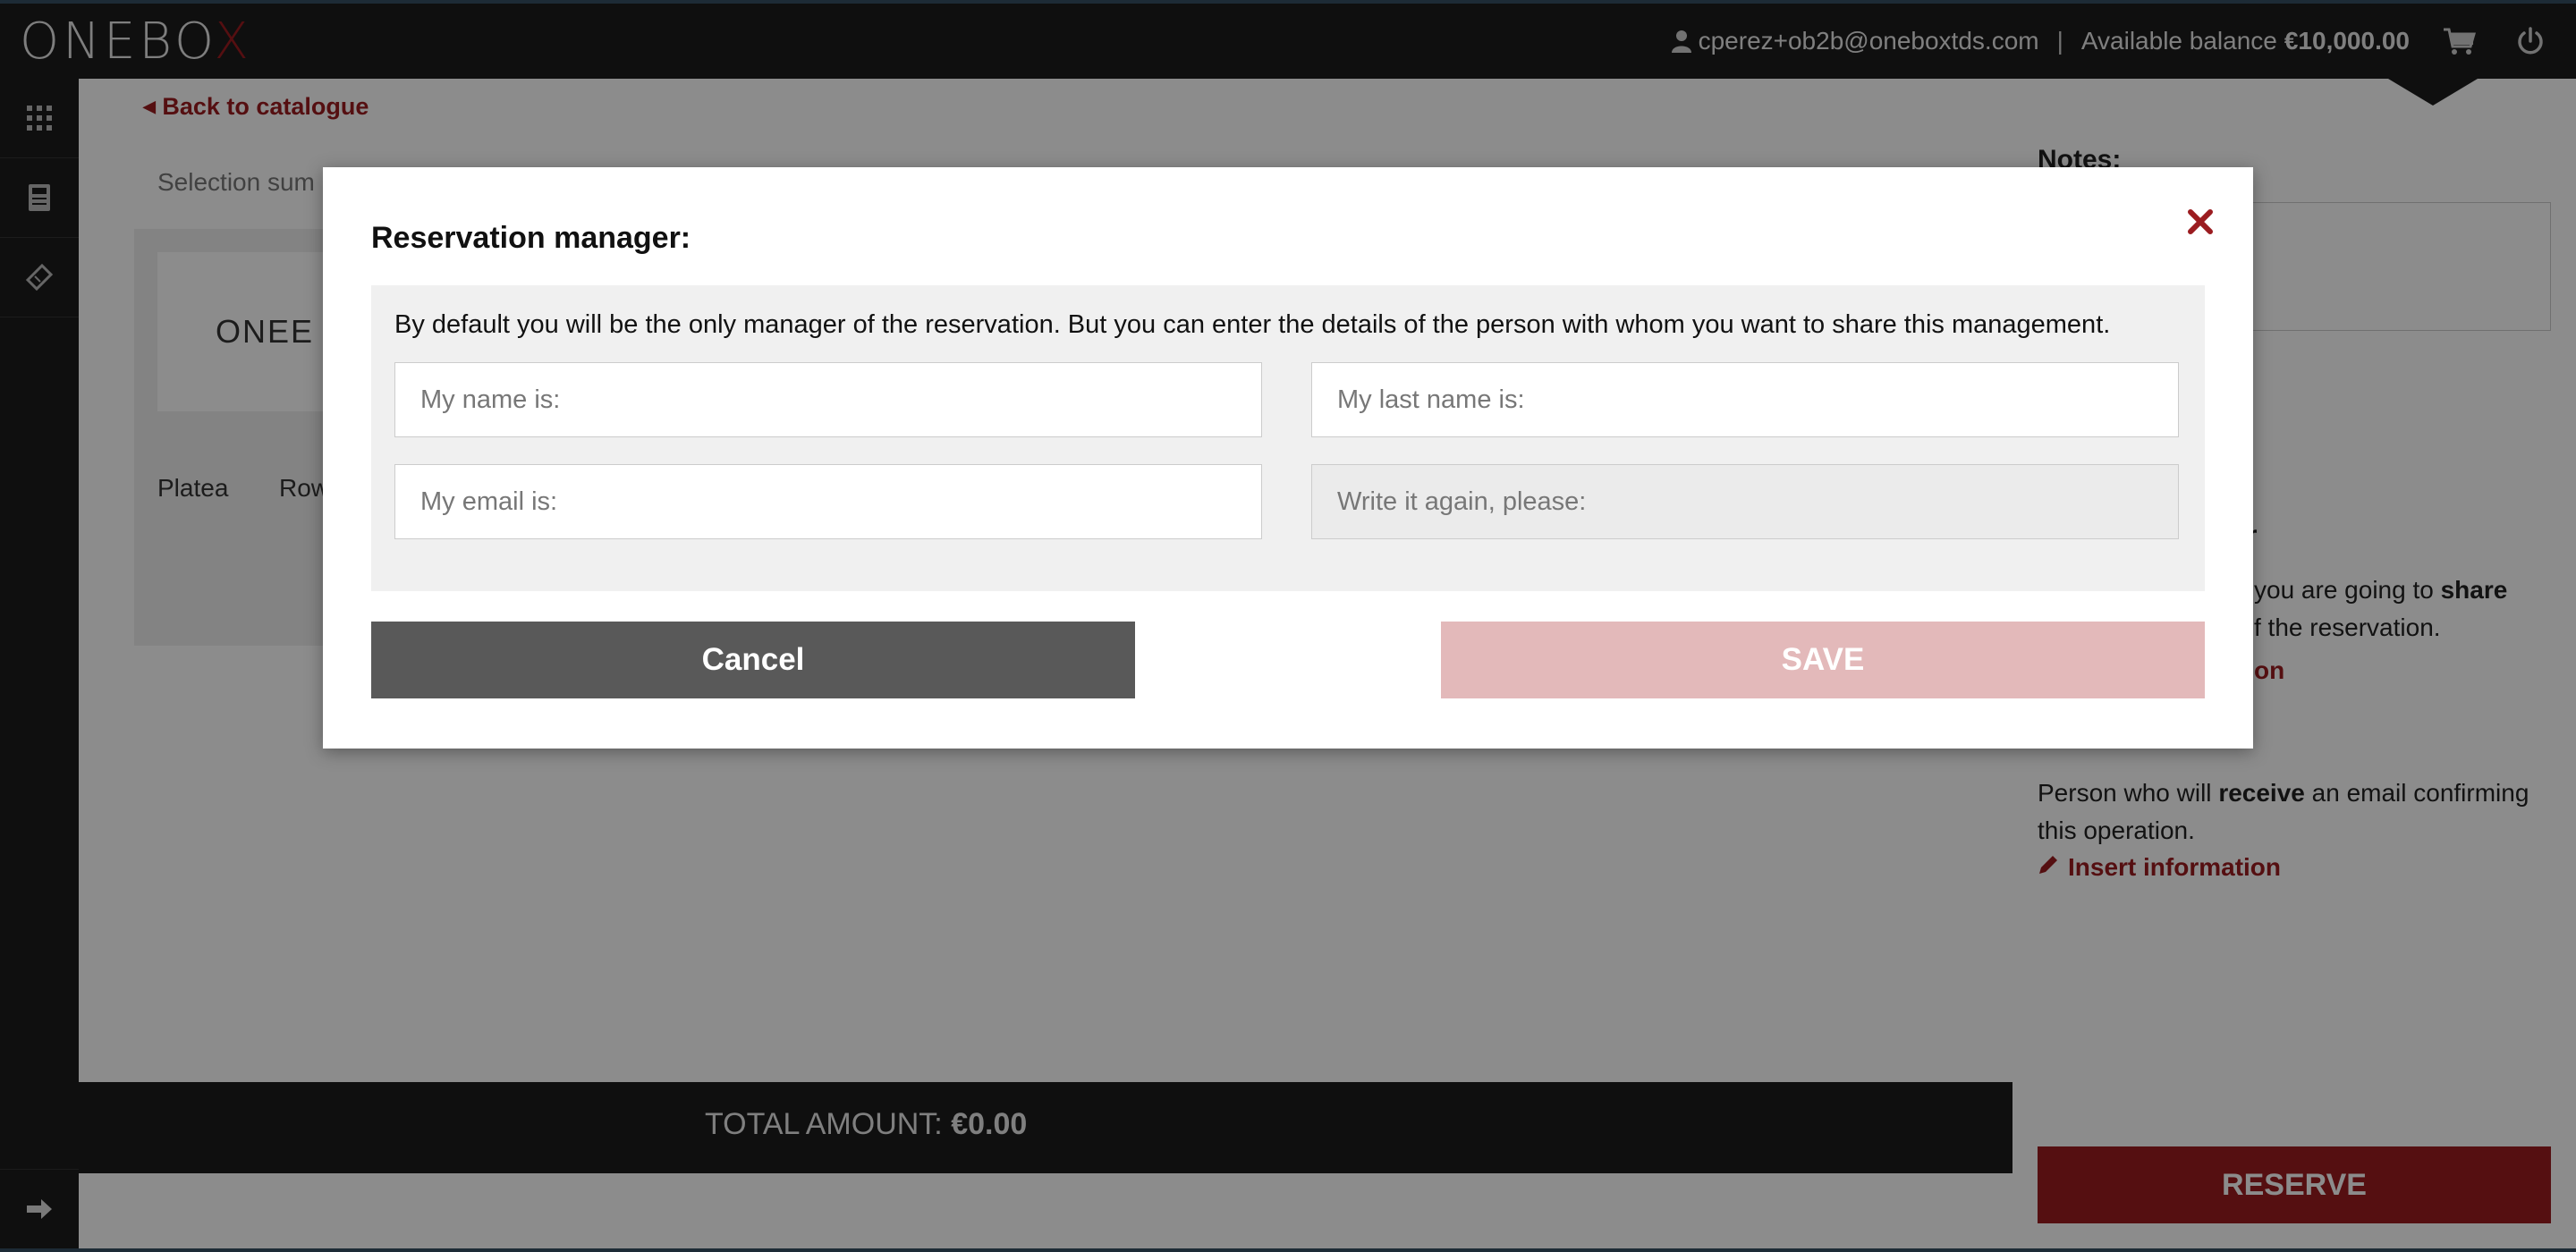 This screenshot has width=2576, height=1252. Describe the element at coordinates (828, 502) in the screenshot. I see `email-field` at that location.